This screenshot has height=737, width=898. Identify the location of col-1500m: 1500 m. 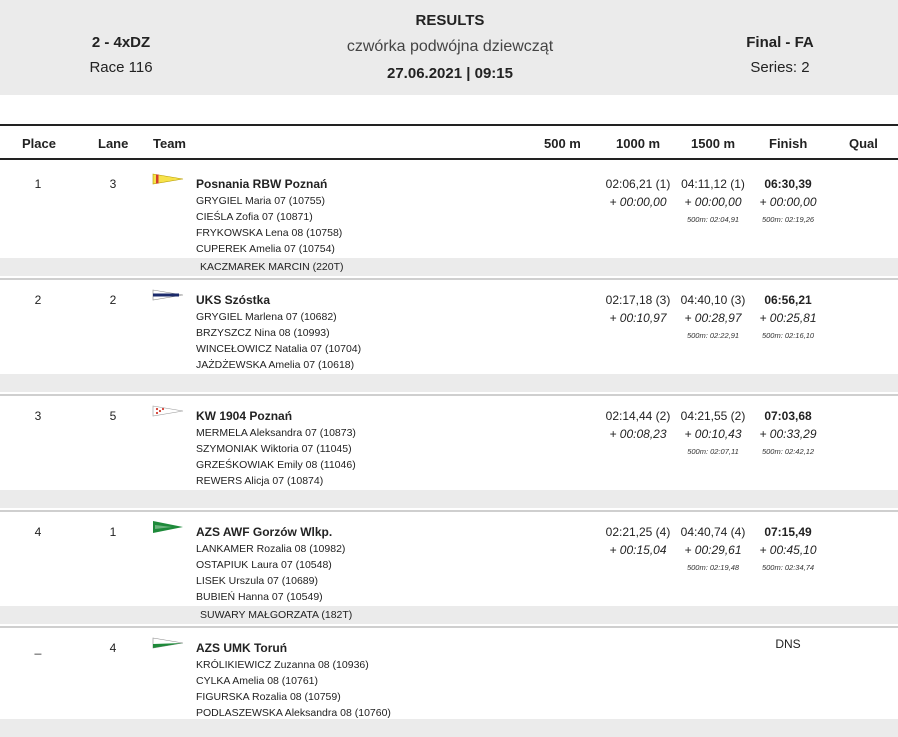
(713, 143).